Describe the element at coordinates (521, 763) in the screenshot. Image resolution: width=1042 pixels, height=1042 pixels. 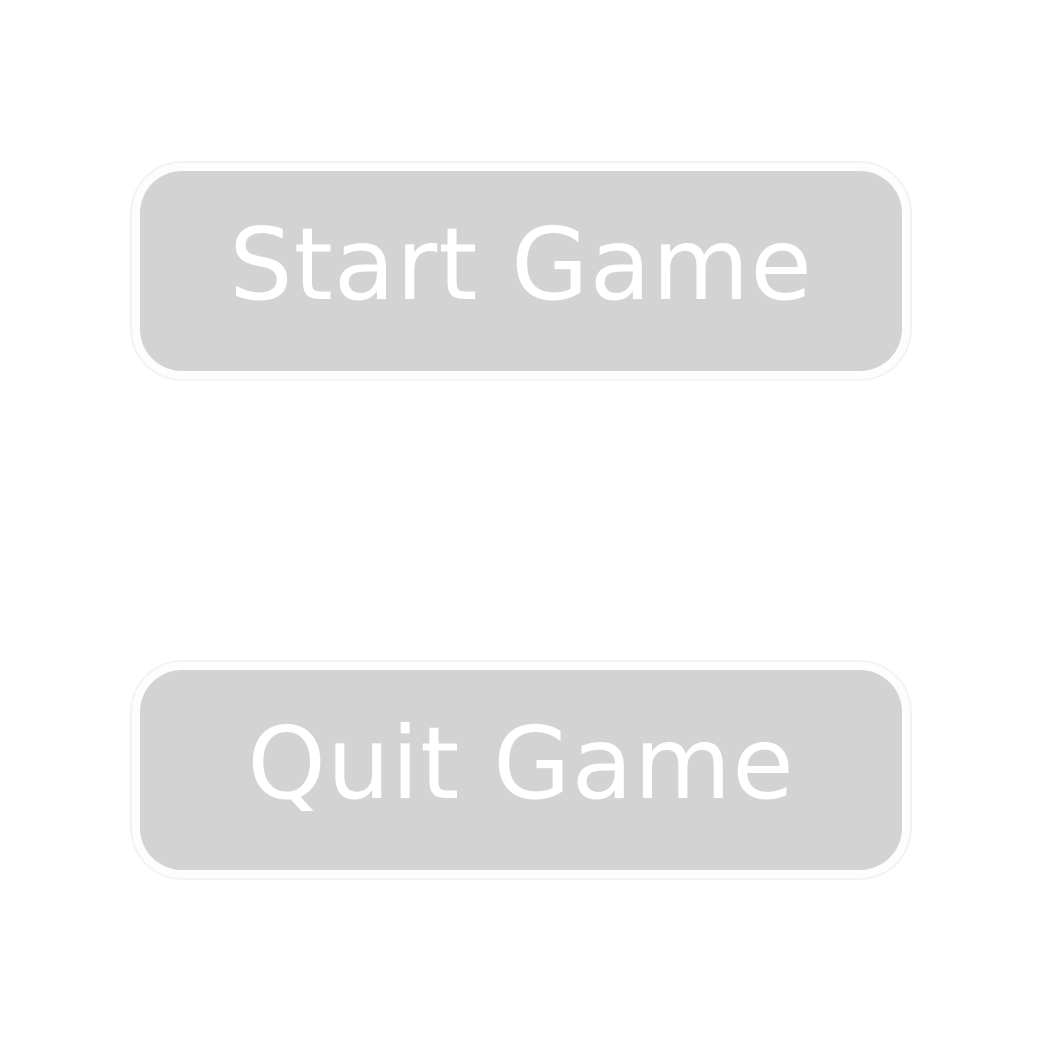
I see `quit-game-label: Quit Game` at that location.